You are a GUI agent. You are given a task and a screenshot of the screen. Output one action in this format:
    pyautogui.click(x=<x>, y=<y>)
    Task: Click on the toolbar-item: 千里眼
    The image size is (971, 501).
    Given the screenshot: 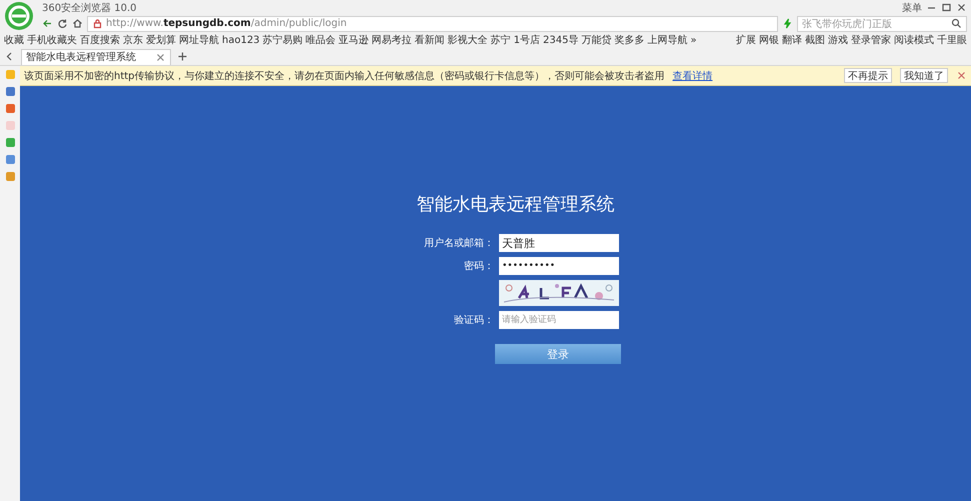 What is the action you would take?
    pyautogui.click(x=952, y=40)
    